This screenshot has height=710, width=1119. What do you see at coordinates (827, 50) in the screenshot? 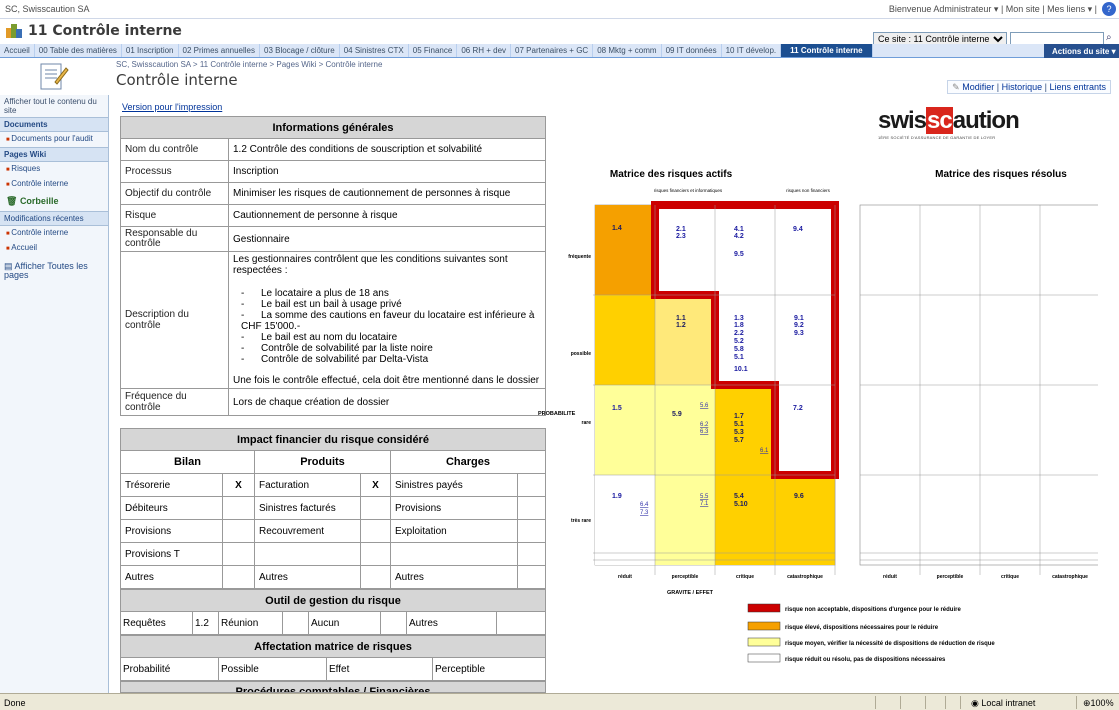
I see `tab-11-selected: 11 Contrôle interne` at bounding box center [827, 50].